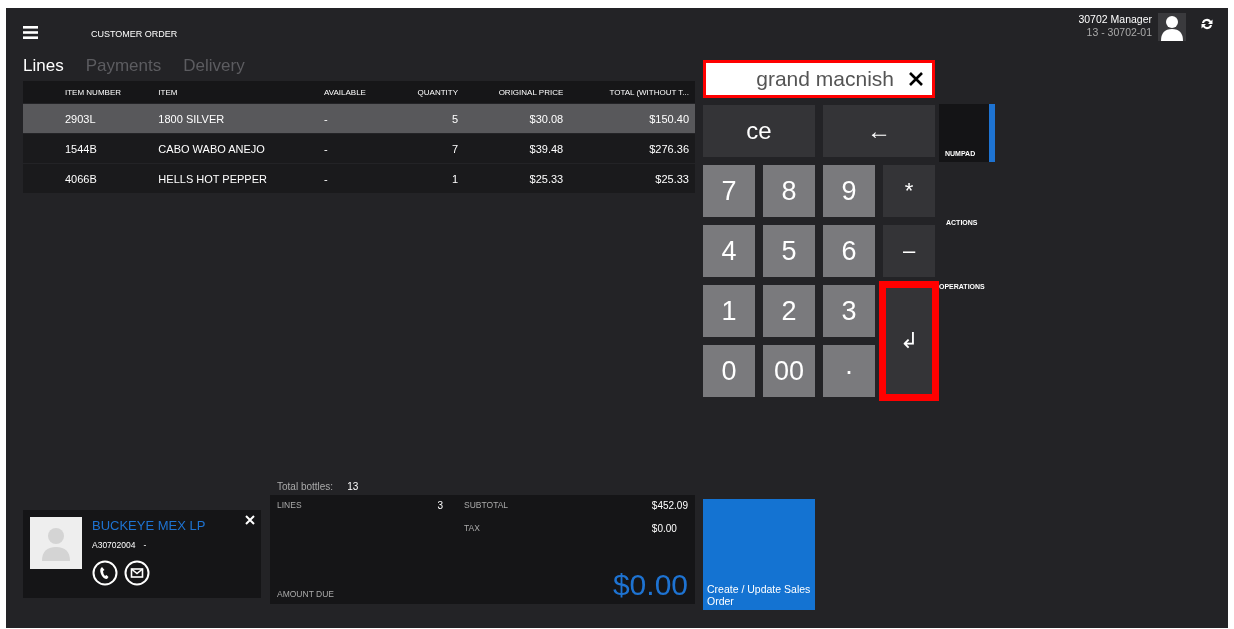 The width and height of the screenshot is (1234, 629). Describe the element at coordinates (806, 79) in the screenshot. I see `search-field: grand macnish` at that location.